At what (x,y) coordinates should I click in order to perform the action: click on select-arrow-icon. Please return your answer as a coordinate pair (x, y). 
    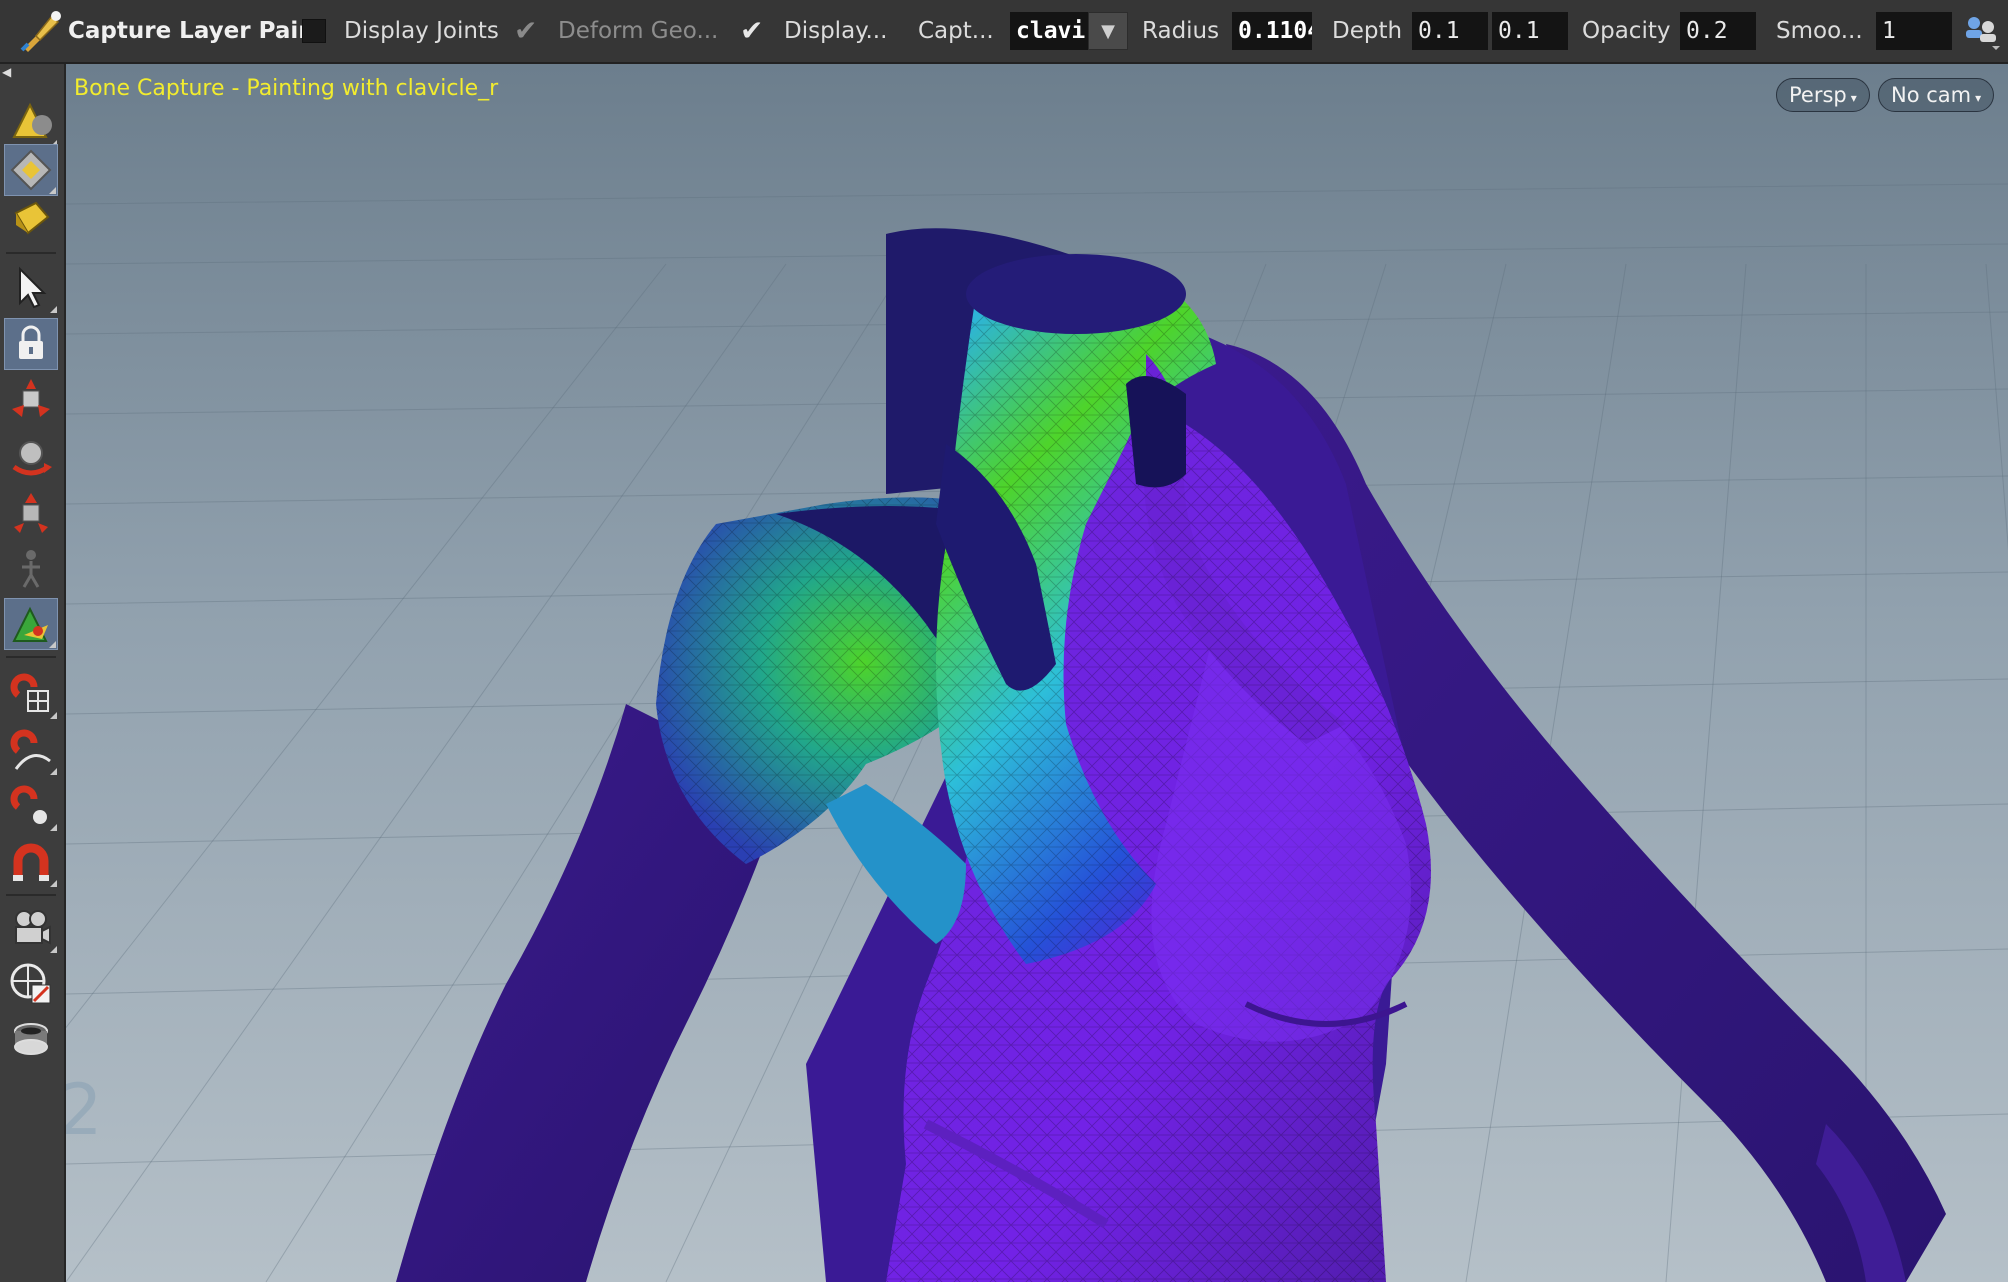
    Looking at the image, I should click on (31, 288).